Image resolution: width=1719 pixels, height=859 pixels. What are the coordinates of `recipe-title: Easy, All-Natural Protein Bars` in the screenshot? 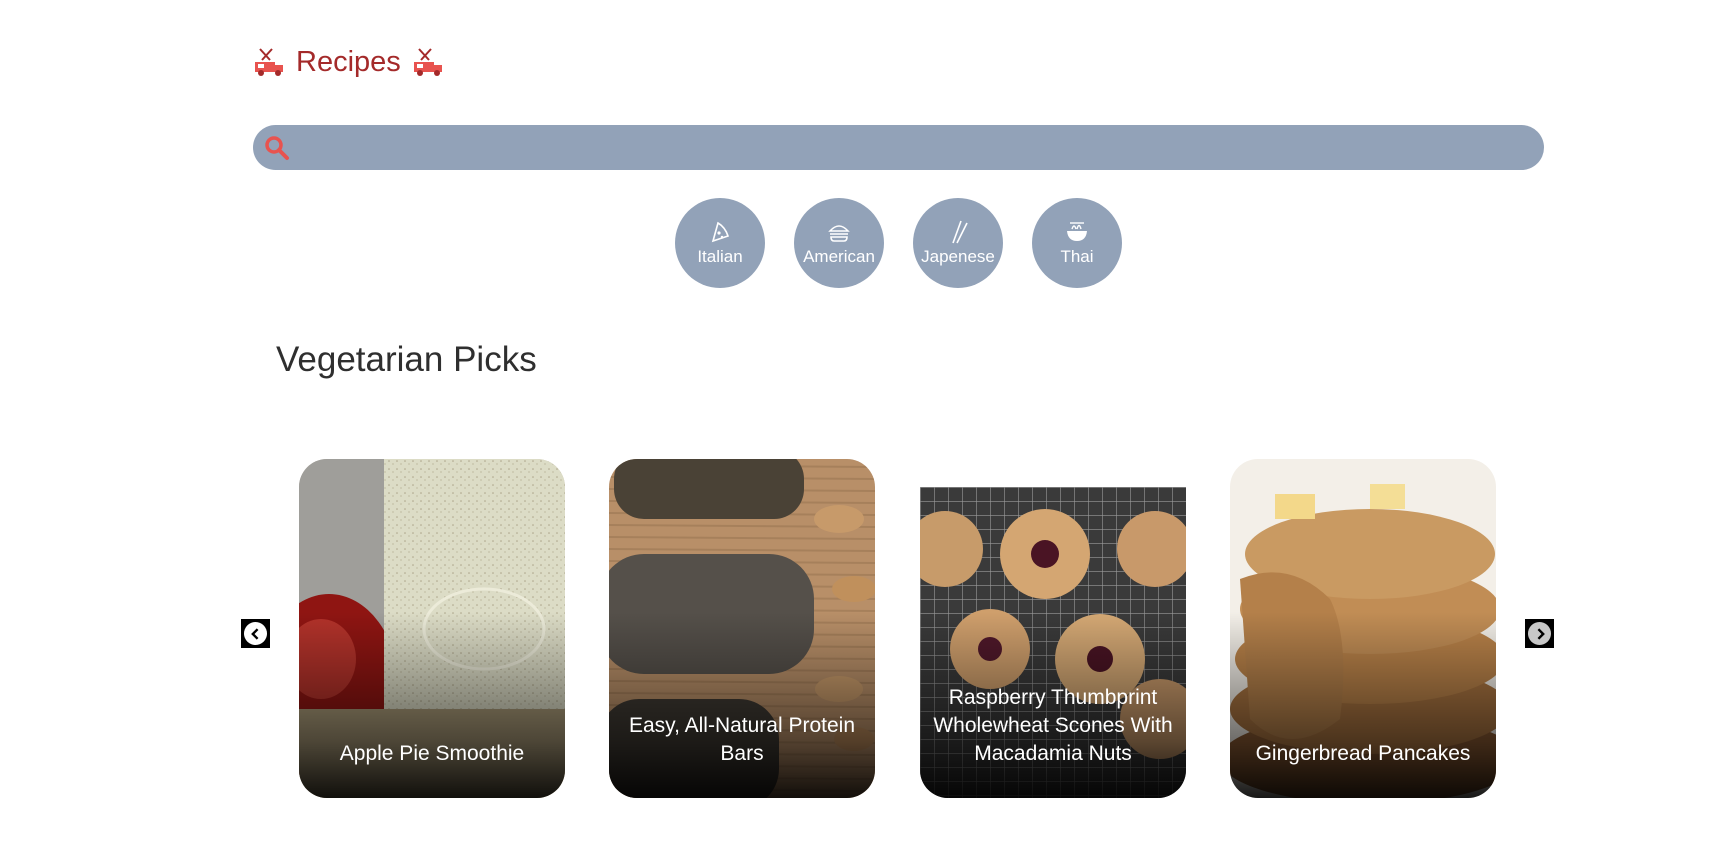 It's located at (742, 739).